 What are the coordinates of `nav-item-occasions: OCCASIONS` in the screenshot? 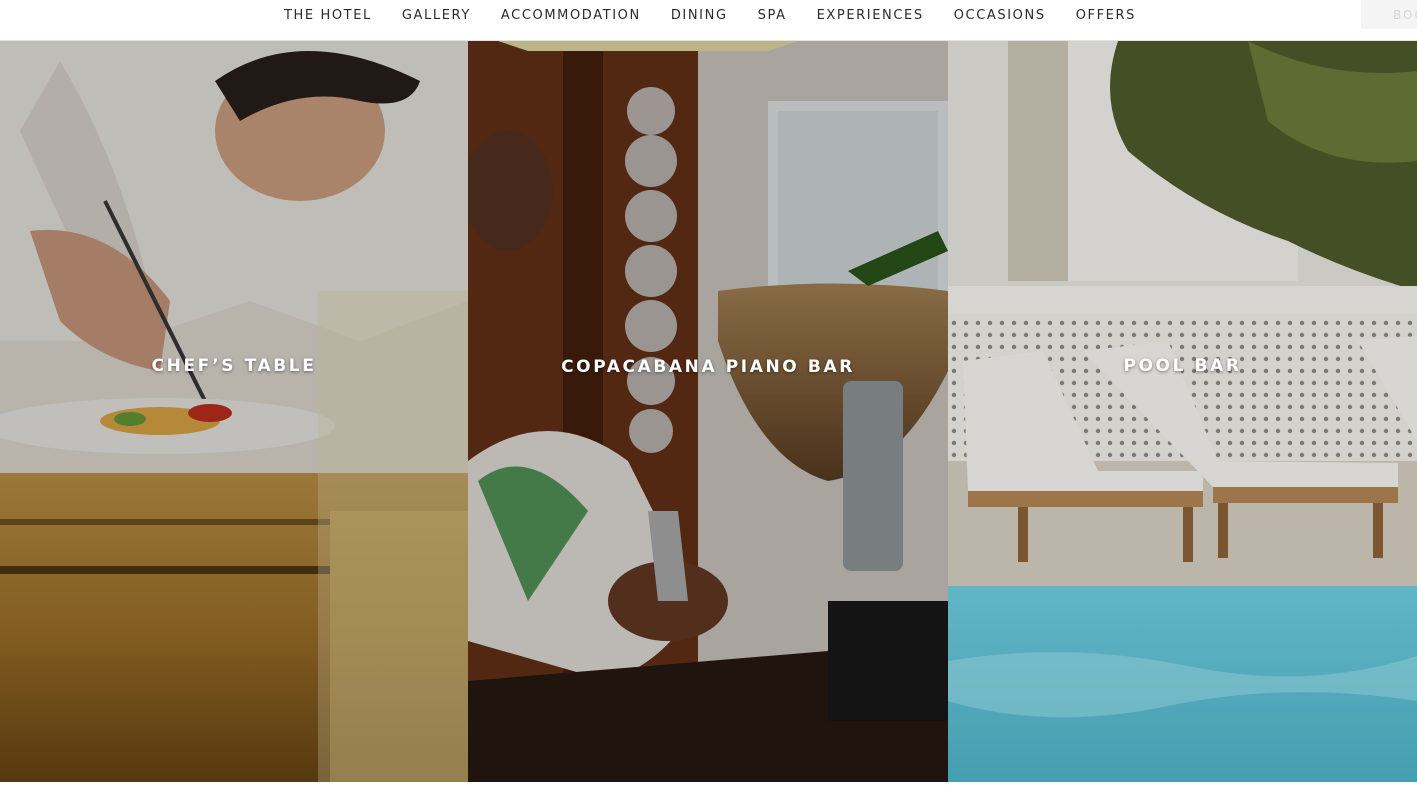 It's located at (1000, 15).